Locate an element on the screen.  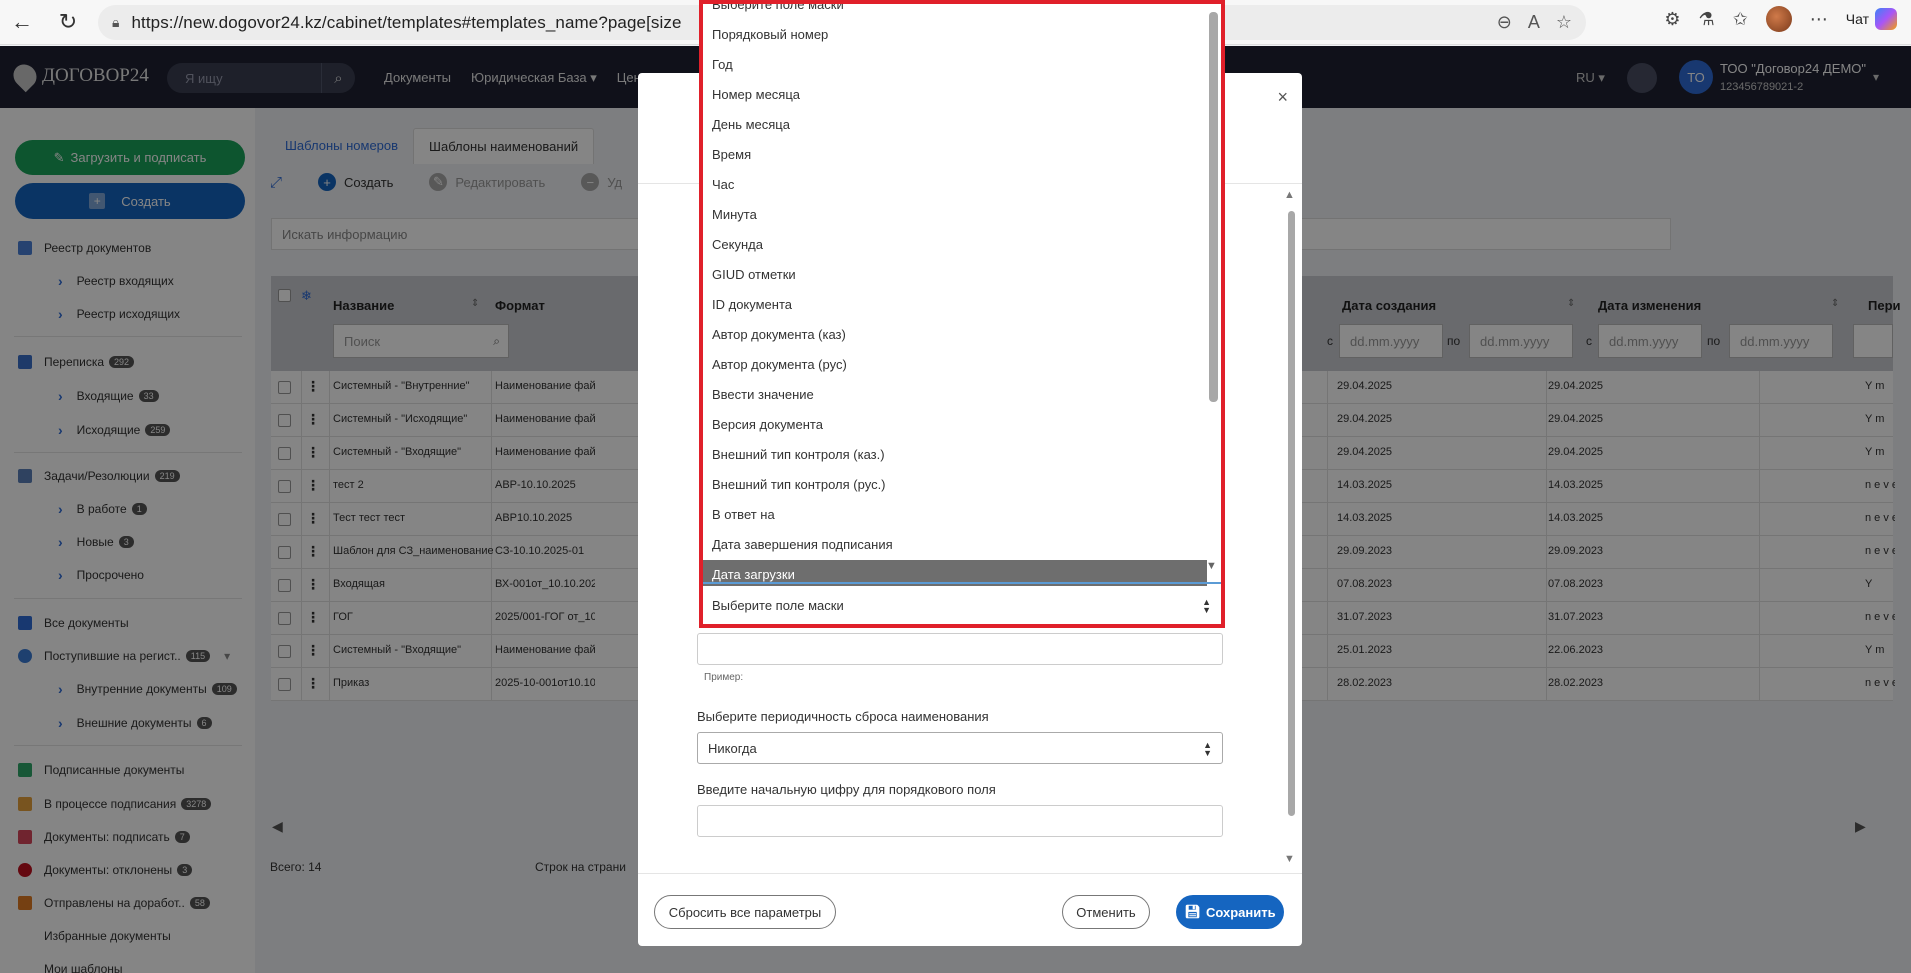
dropdown-option: Номер месяца is located at coordinates (955, 95).